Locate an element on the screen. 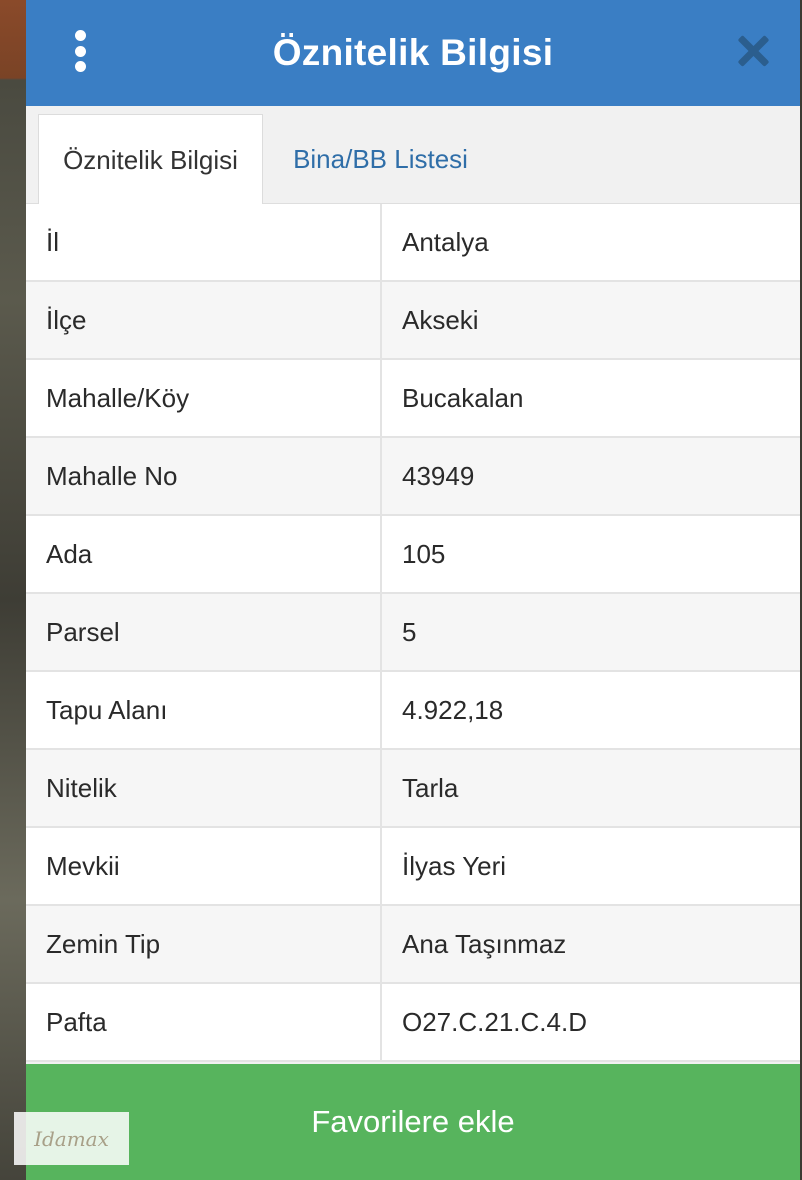 The width and height of the screenshot is (802, 1180). attribute-value: 105 is located at coordinates (424, 553).